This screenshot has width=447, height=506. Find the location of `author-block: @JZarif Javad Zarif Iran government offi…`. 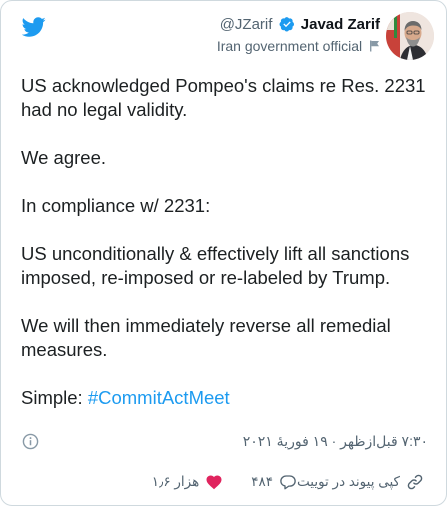

author-block: @JZarif Javad Zarif Iran government offi… is located at coordinates (298, 35).